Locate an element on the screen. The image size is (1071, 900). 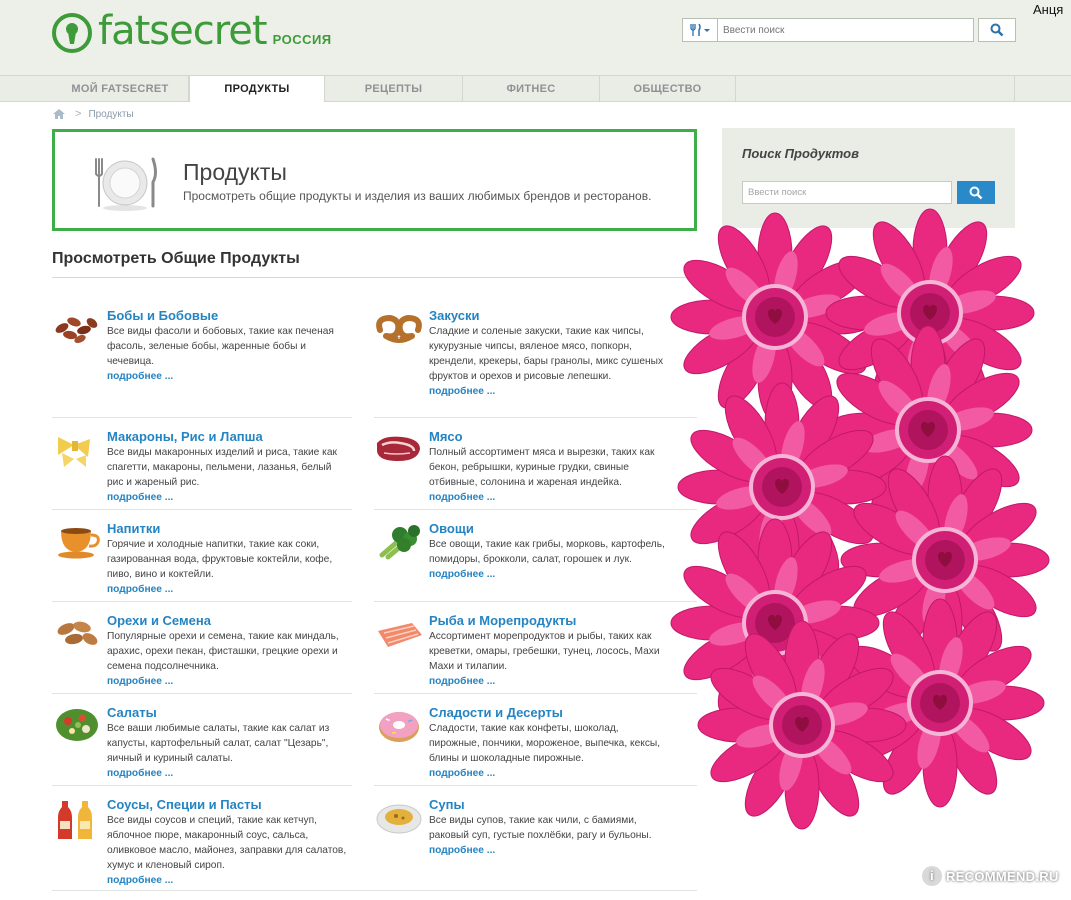
tab-empty is located at coordinates (875, 89).